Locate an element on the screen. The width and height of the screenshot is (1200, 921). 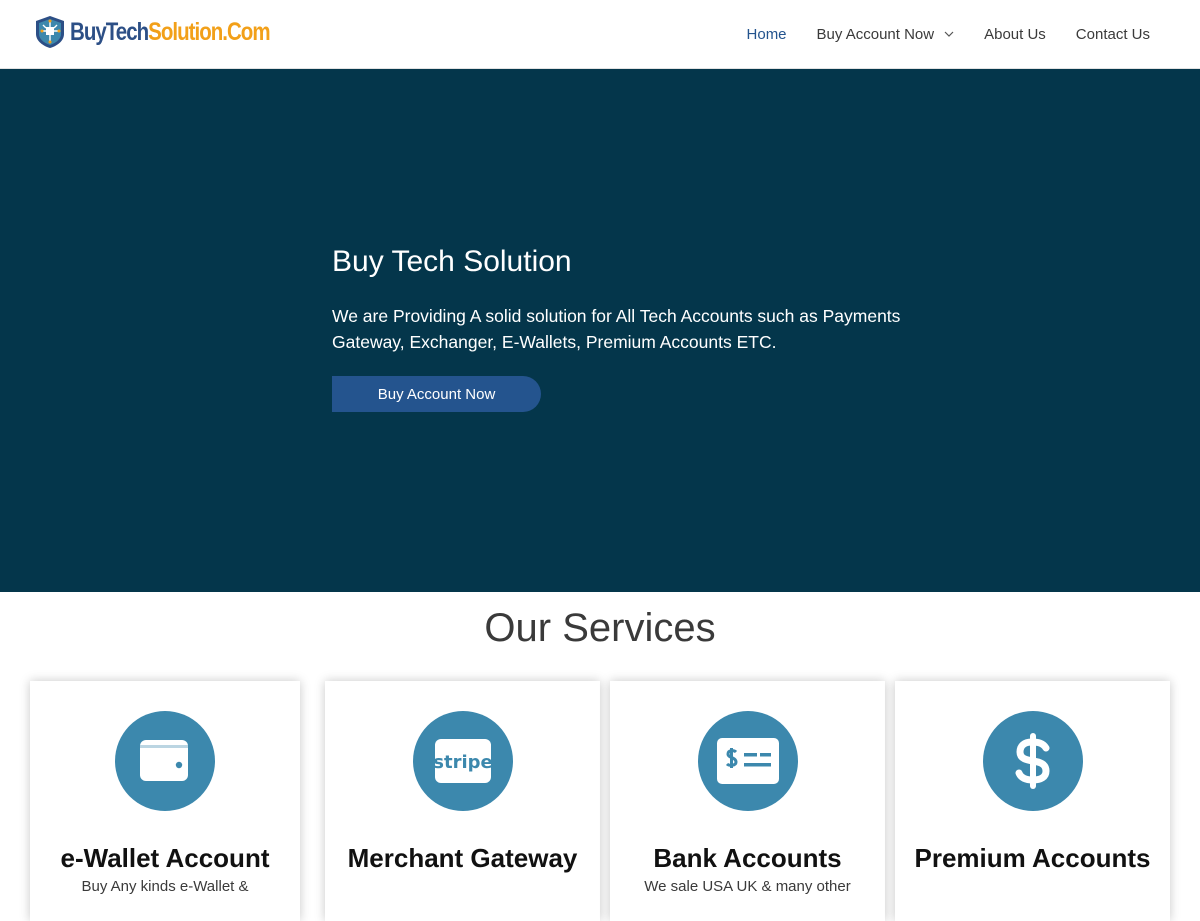
service-title: e-Wallet Account is located at coordinates (165, 858).